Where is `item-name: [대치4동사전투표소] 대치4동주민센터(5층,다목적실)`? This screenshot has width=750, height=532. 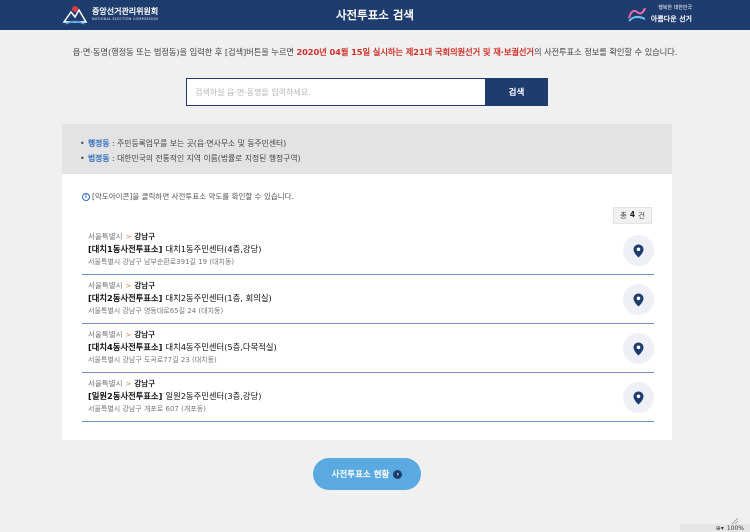 item-name: [대치4동사전투표소] 대치4동주민센터(5층,다목적실) is located at coordinates (371, 347).